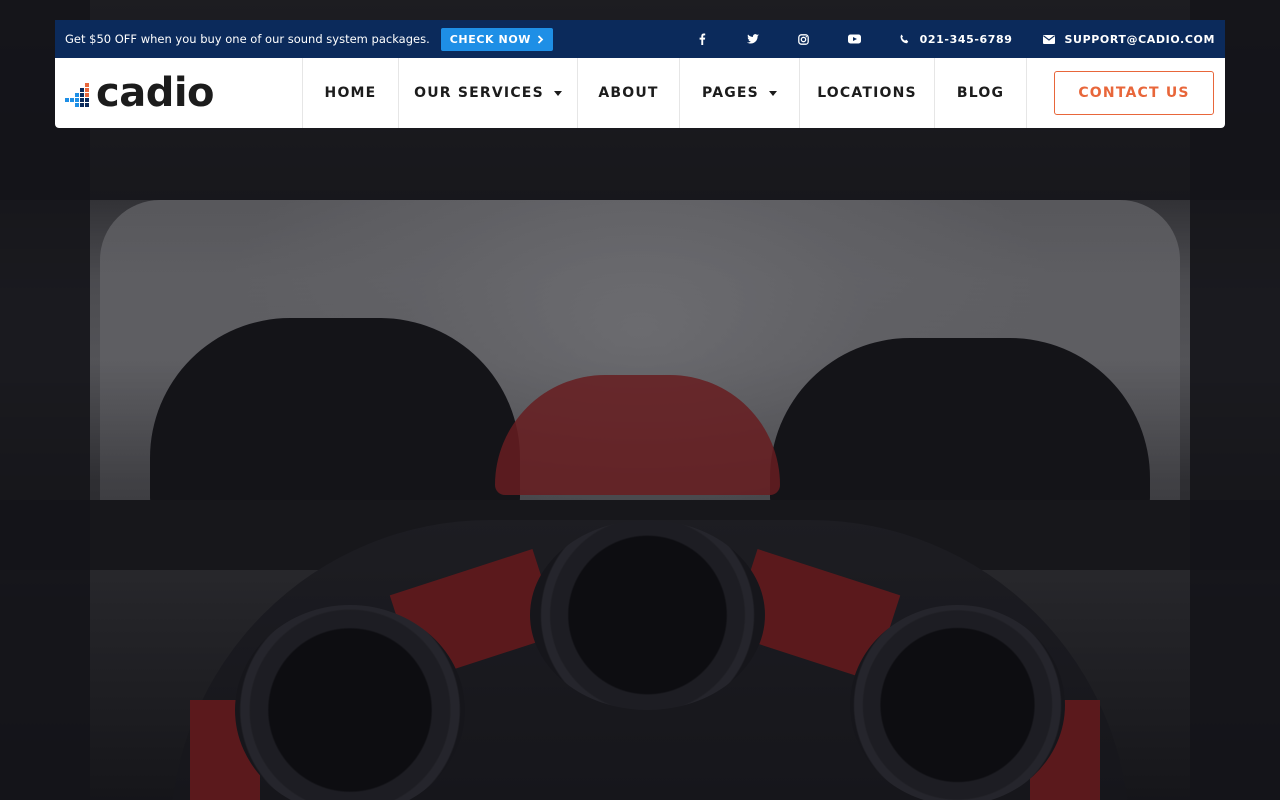 The image size is (1280, 800). I want to click on instagram-icon, so click(804, 39).